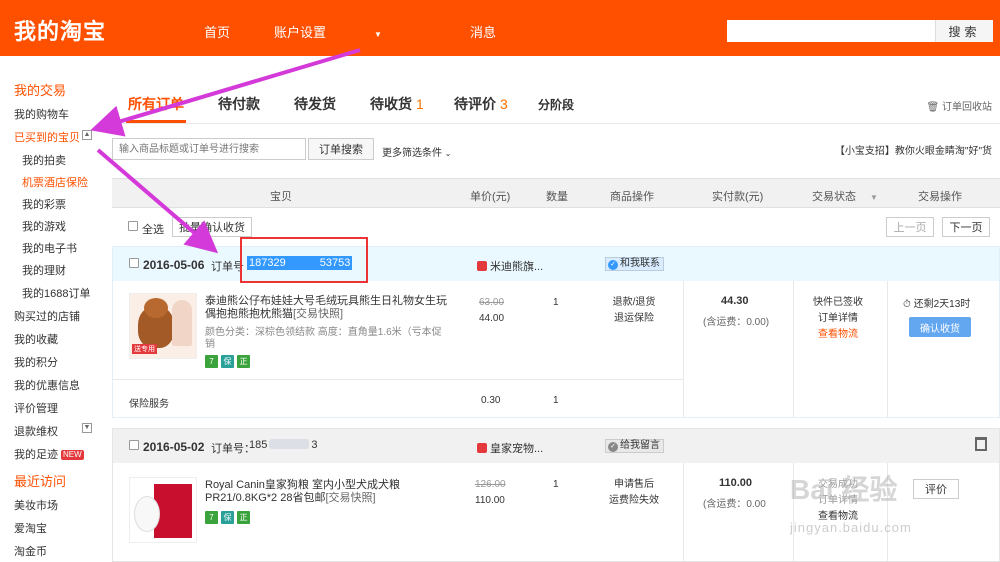 The image size is (1000, 562). I want to click on unit-price: 44.00, so click(492, 318).